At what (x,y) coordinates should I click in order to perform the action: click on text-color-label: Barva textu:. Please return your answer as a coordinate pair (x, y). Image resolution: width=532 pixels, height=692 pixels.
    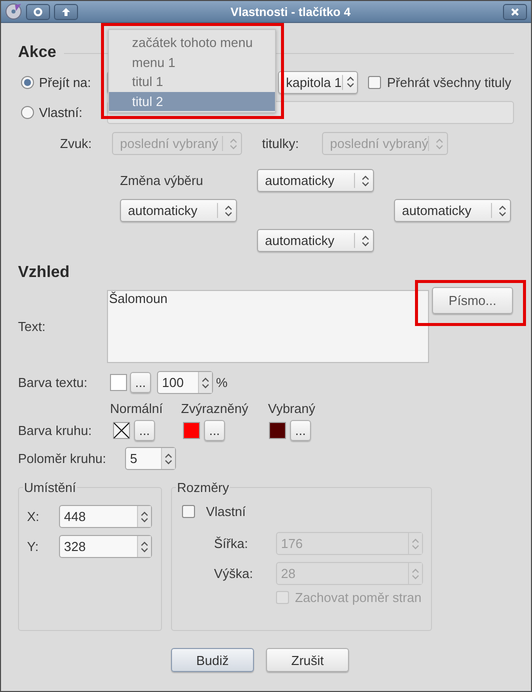
    Looking at the image, I should click on (53, 382).